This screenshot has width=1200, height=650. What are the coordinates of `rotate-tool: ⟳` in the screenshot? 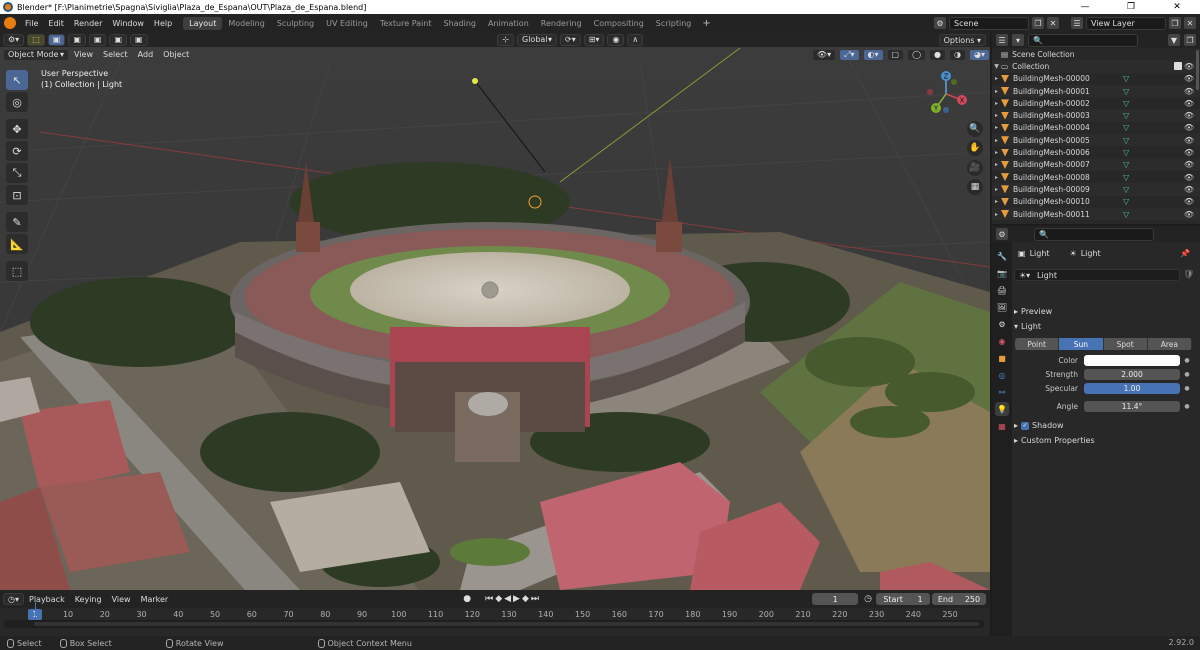 It's located at (17, 151).